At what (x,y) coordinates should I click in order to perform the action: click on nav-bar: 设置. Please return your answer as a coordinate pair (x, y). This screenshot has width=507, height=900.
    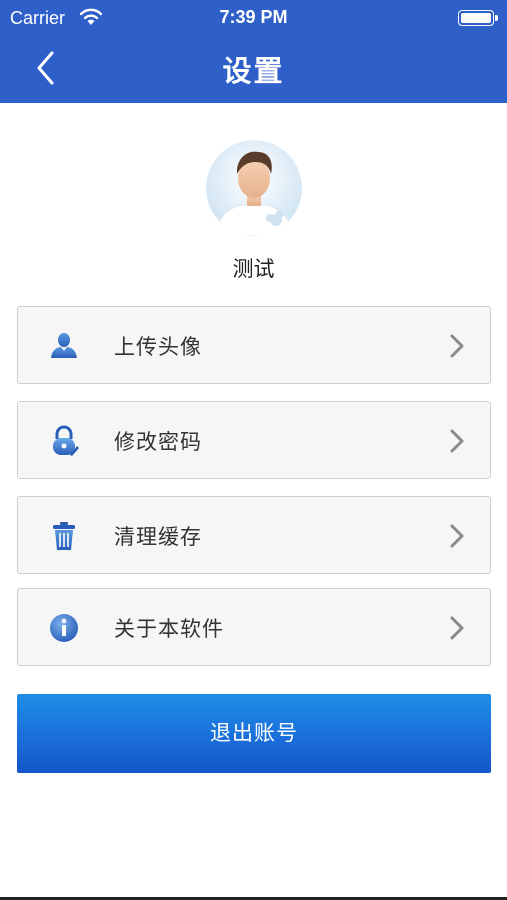
    Looking at the image, I should click on (253, 69).